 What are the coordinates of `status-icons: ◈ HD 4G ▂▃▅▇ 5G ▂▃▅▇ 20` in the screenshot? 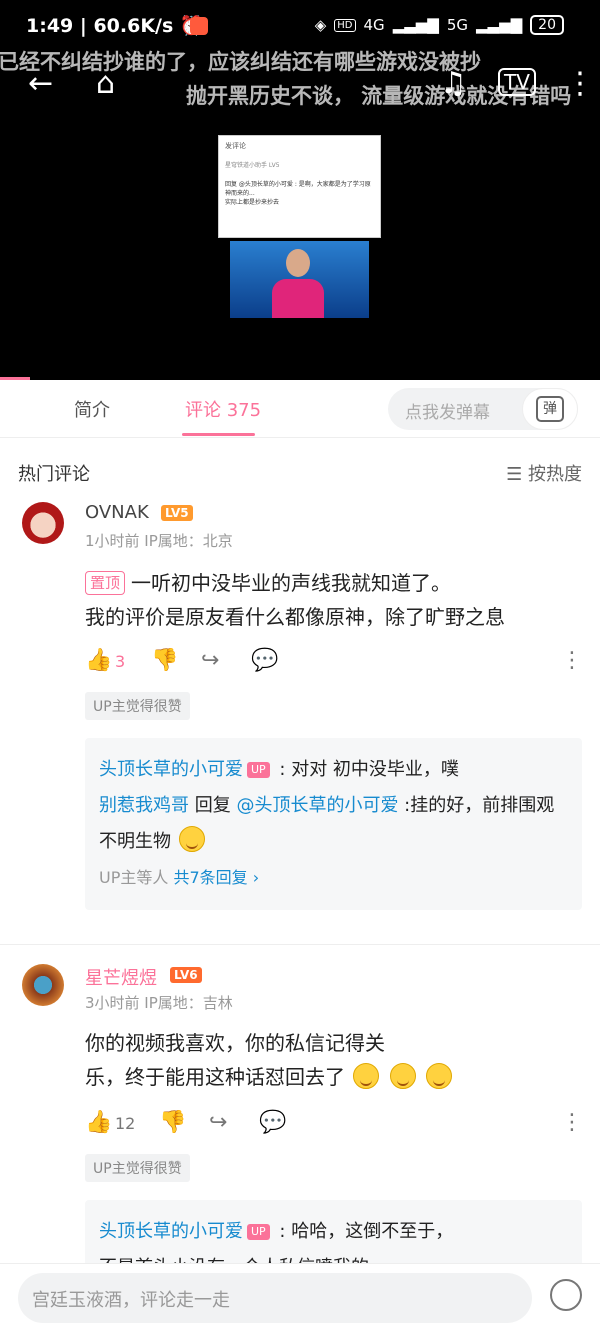 It's located at (439, 25).